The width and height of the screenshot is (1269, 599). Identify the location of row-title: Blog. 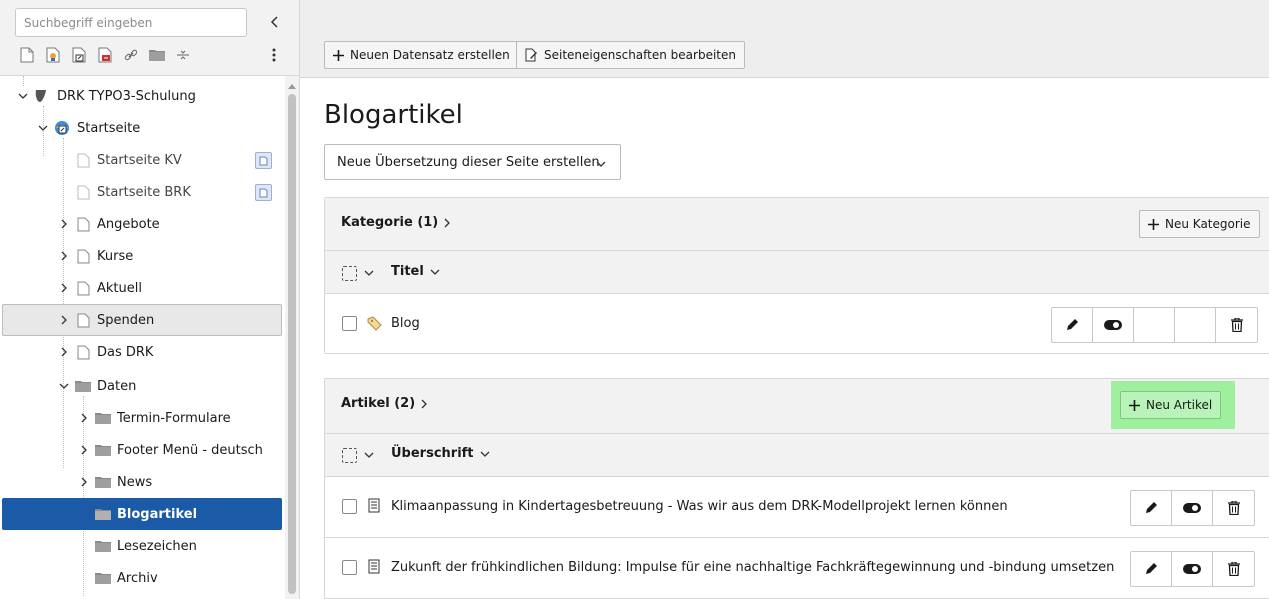
(405, 323).